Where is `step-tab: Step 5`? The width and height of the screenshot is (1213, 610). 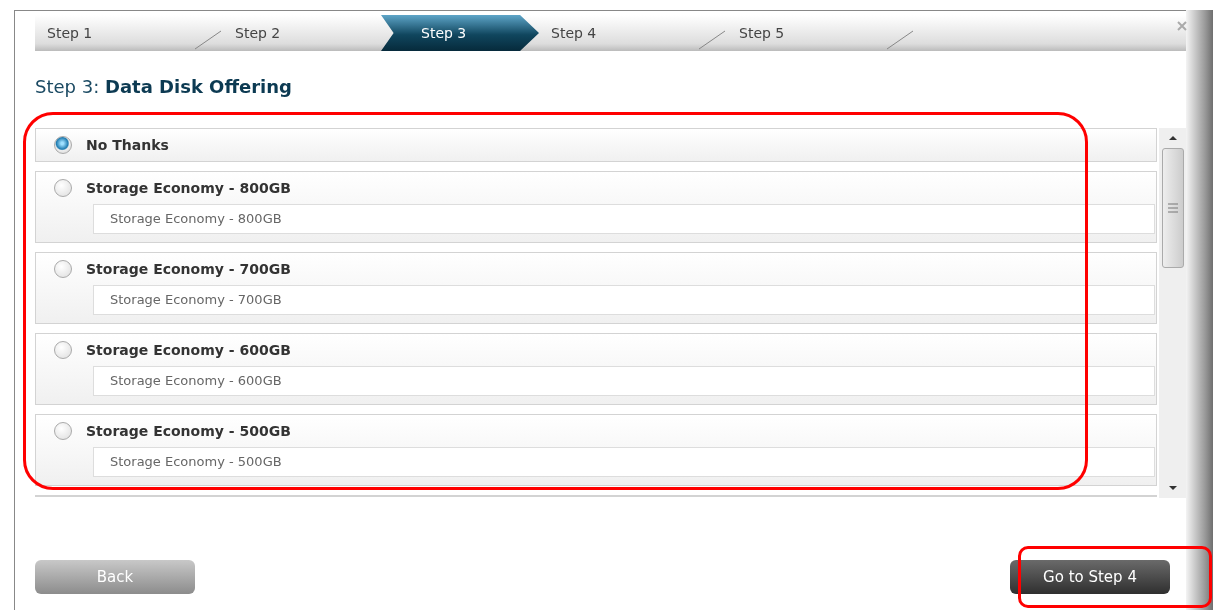
step-tab: Step 5 is located at coordinates (806, 33).